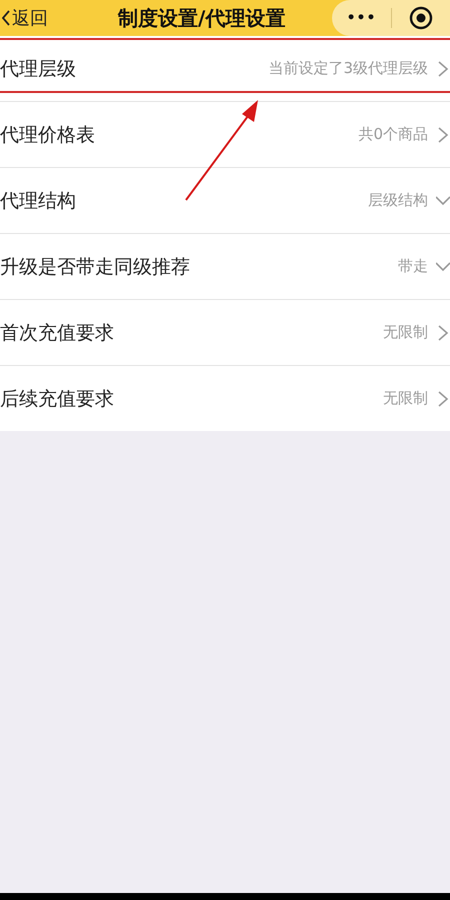  What do you see at coordinates (225, 398) in the screenshot?
I see `settings-row: 后续充值要求 无限制` at bounding box center [225, 398].